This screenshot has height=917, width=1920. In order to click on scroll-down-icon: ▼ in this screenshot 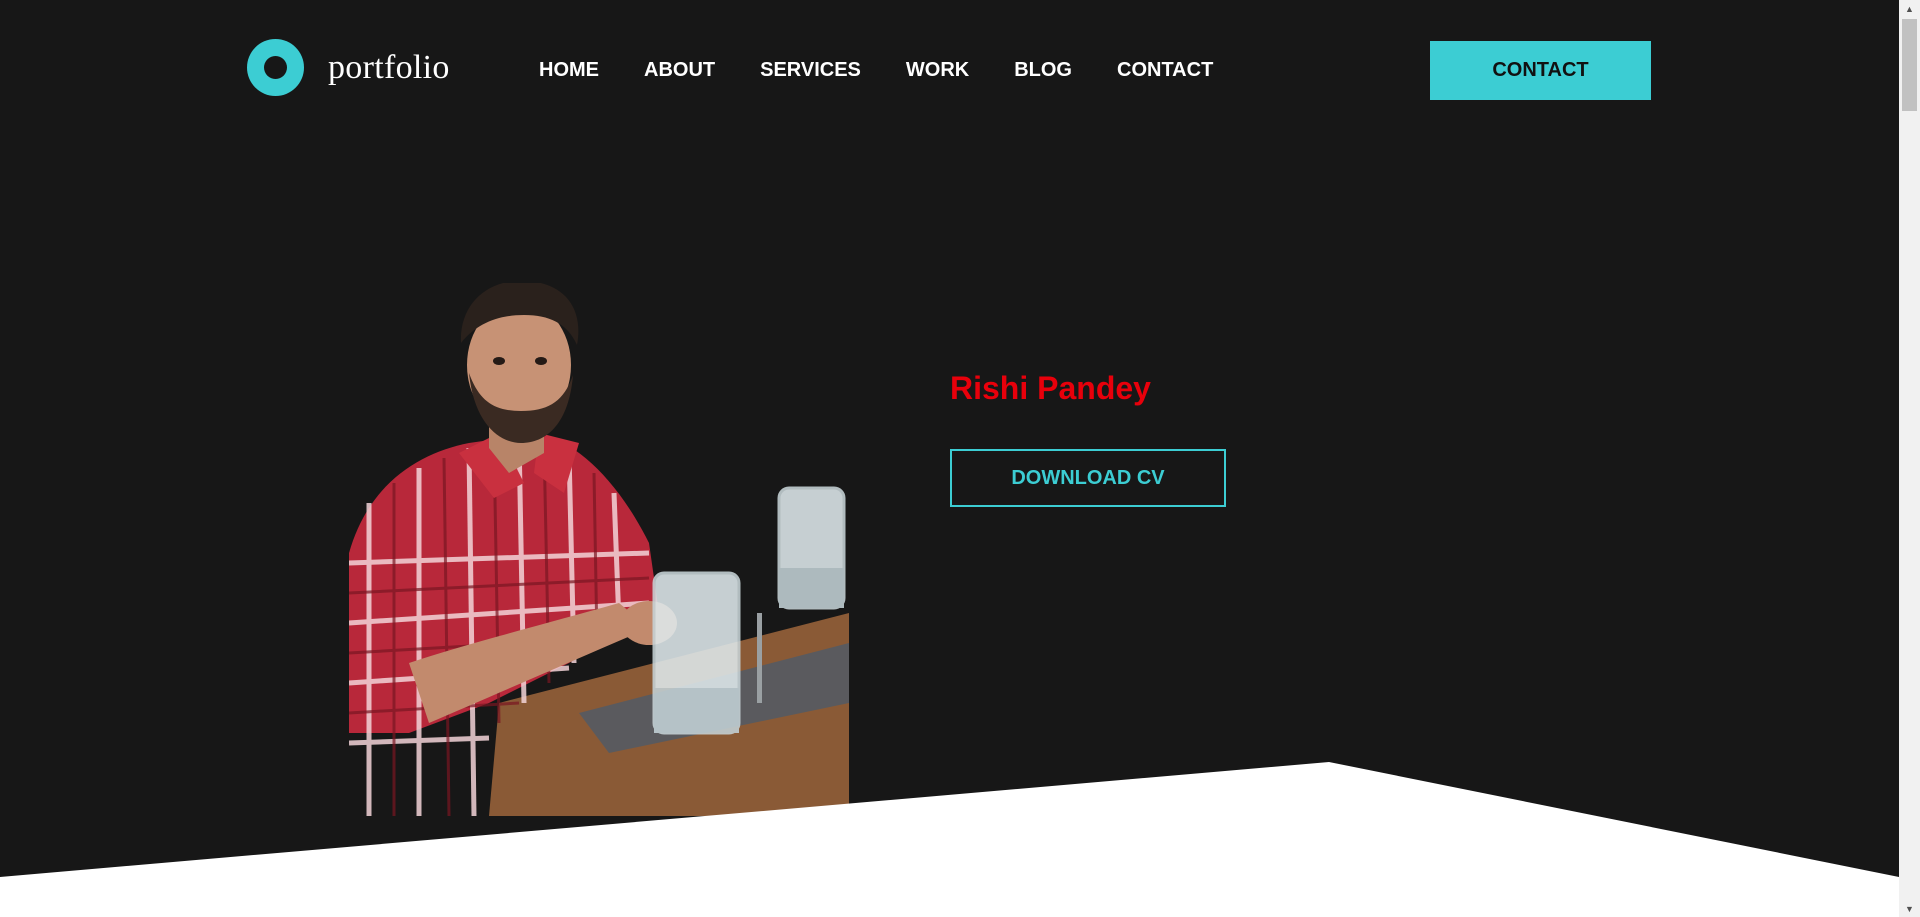, I will do `click(1909, 908)`.